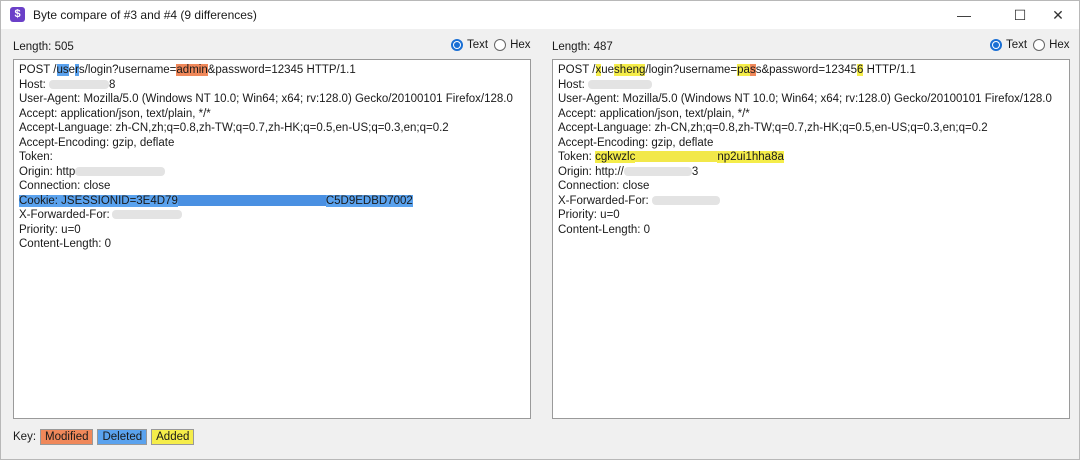 The image size is (1080, 460). What do you see at coordinates (996, 45) in the screenshot?
I see `right-text-radio` at bounding box center [996, 45].